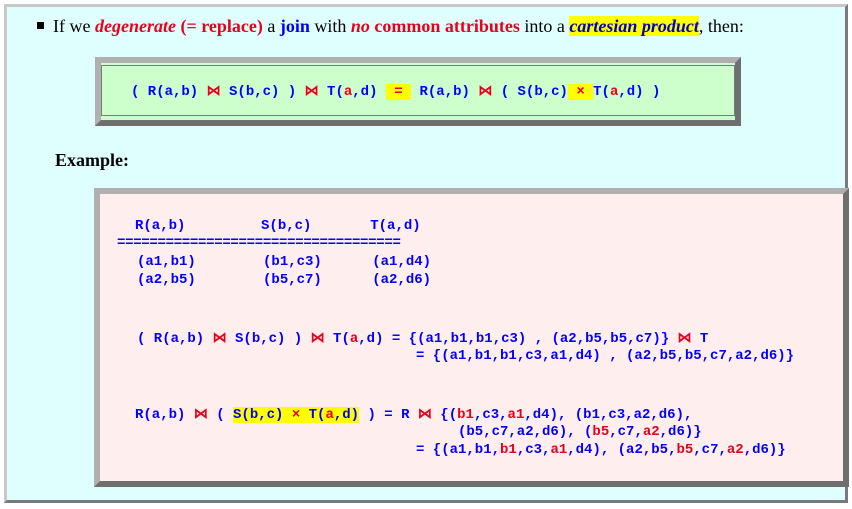 Image resolution: width=852 pixels, height=509 pixels. What do you see at coordinates (175, 339) in the screenshot?
I see `expr-part: ( R(a,b)` at bounding box center [175, 339].